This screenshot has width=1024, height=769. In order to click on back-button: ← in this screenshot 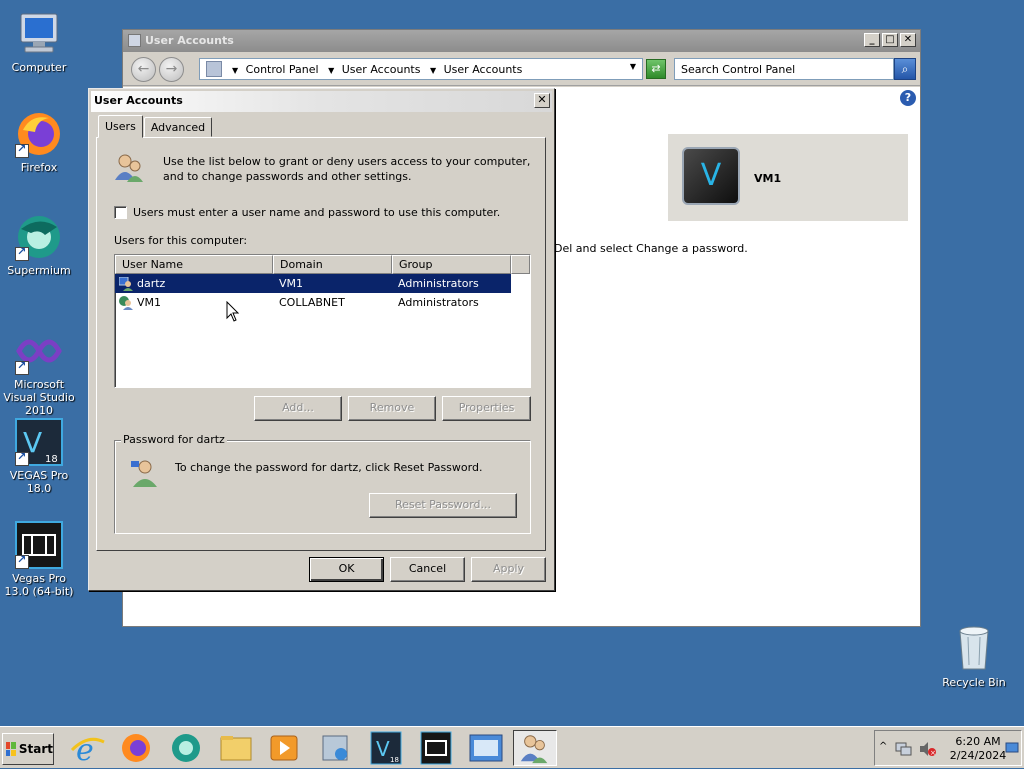, I will do `click(143, 69)`.